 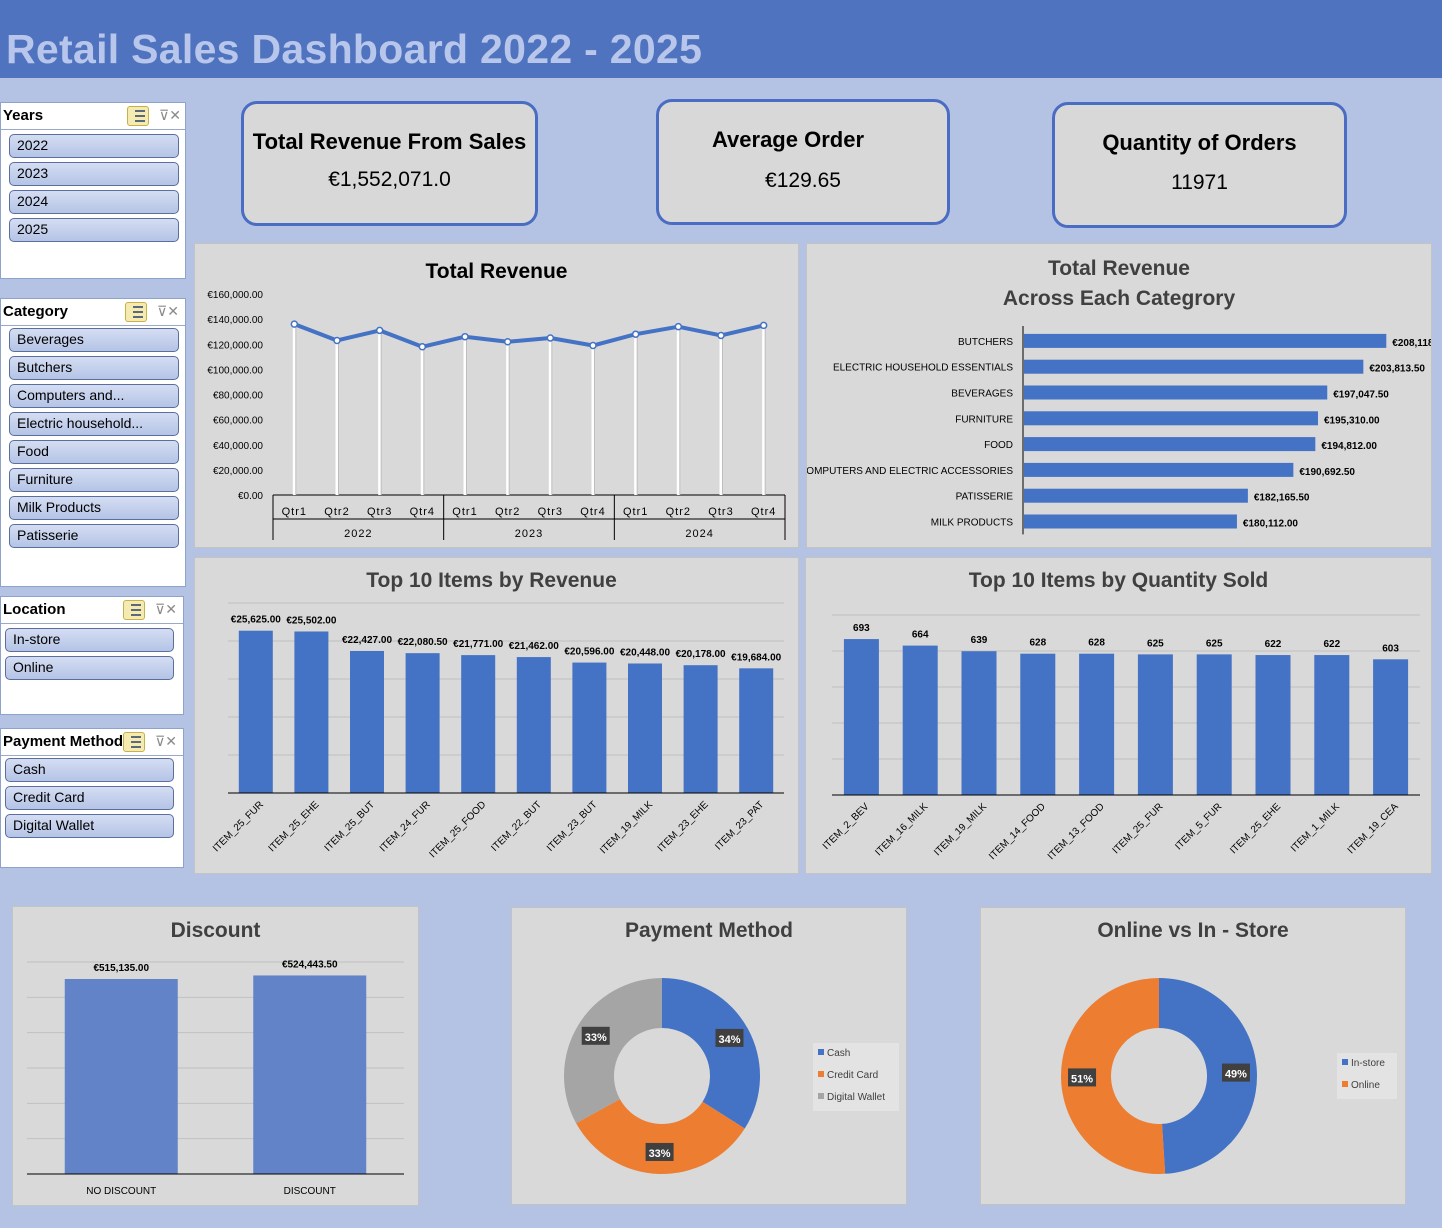 I want to click on data-label: €195,310.00, so click(x=1352, y=420).